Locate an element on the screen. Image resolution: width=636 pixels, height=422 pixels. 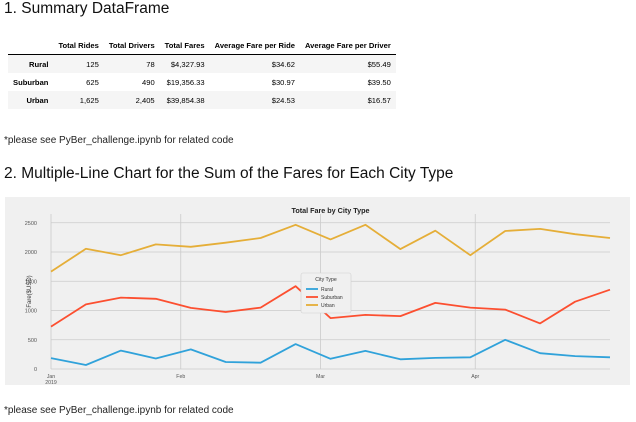
x-tick-label: Apr is located at coordinates (475, 377).